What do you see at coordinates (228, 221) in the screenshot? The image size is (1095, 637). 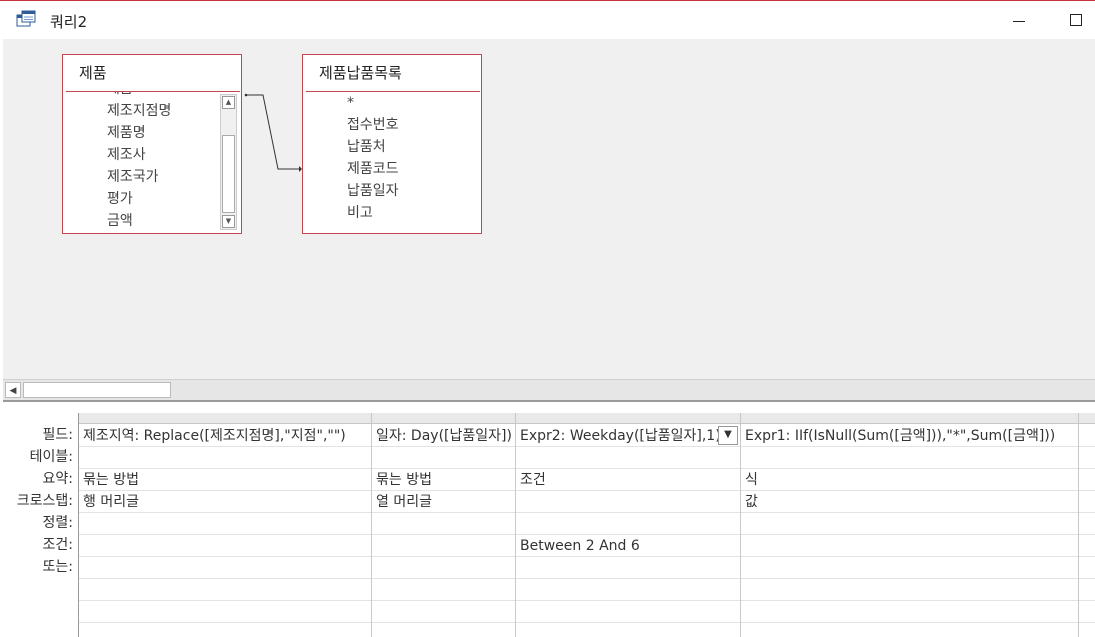 I see `scroll-down-icon: ▼` at bounding box center [228, 221].